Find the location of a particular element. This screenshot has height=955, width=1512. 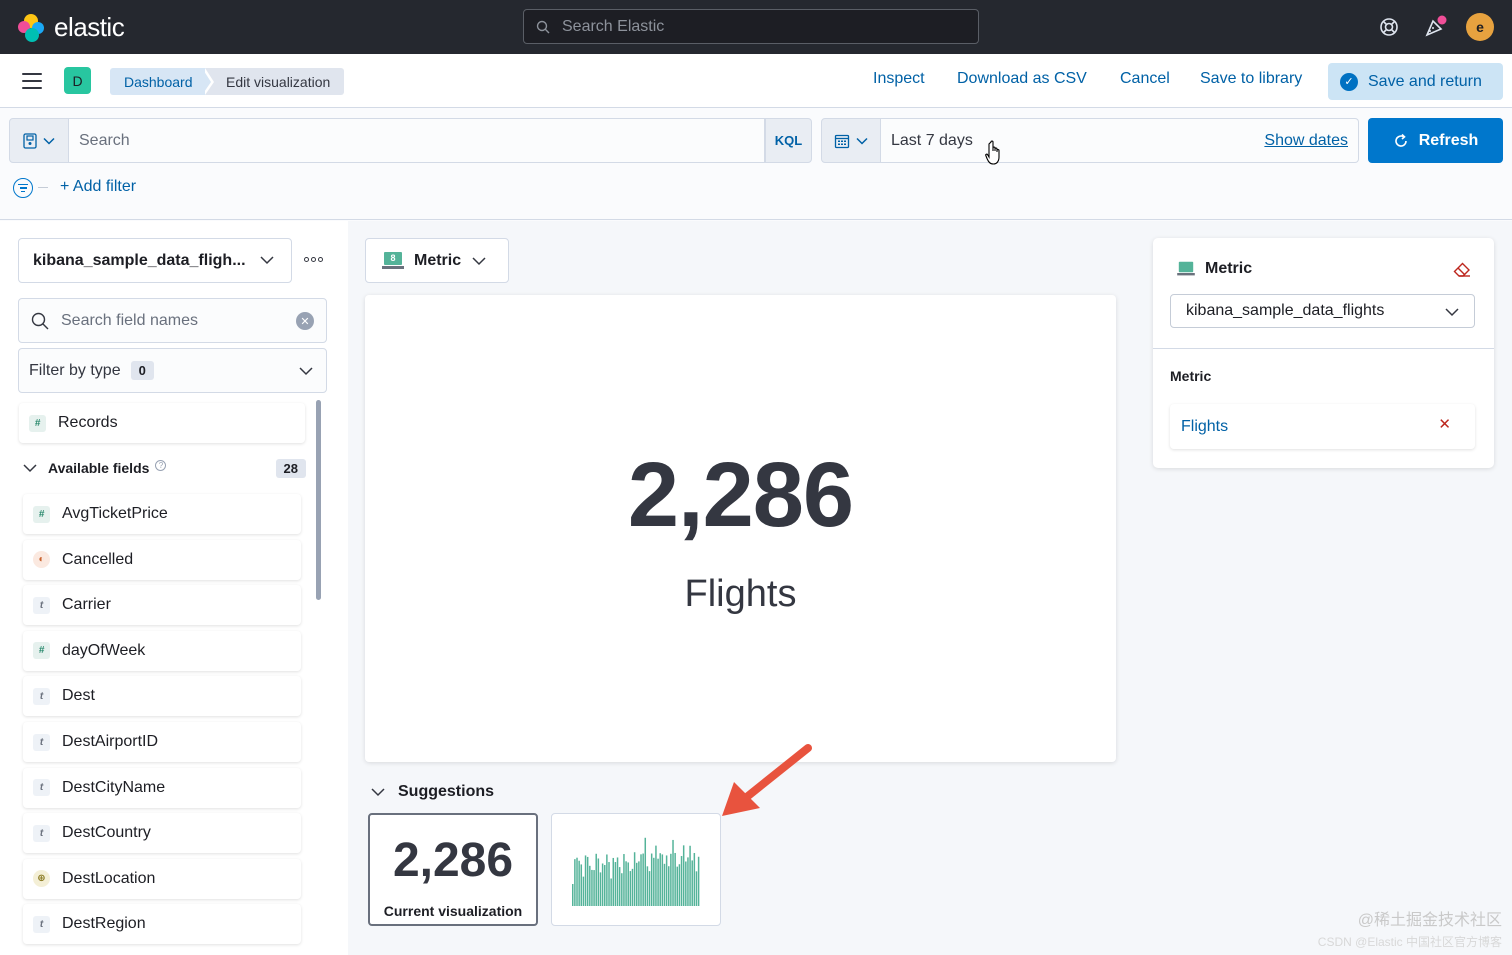

date-quick-menu-button is located at coordinates (851, 140).